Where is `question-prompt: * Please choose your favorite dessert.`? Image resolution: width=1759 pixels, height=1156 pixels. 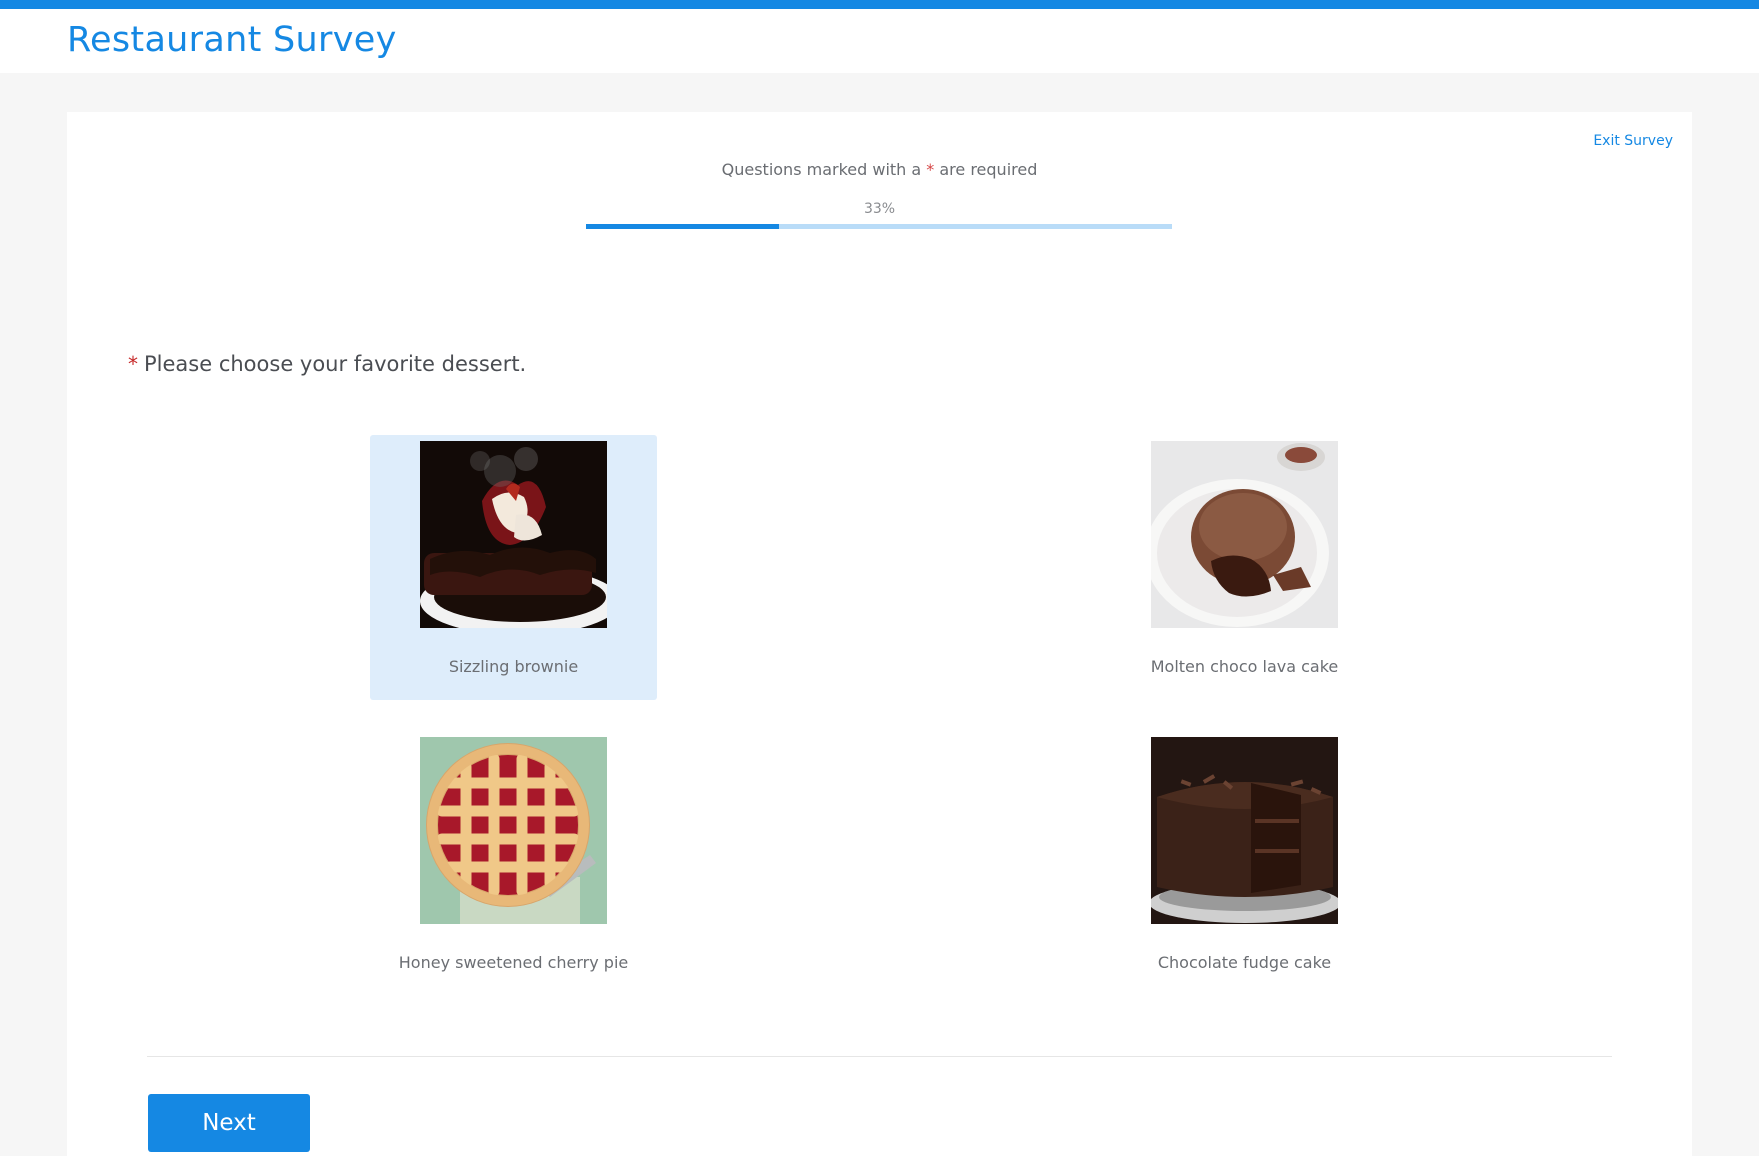 question-prompt: * Please choose your favorite dessert. is located at coordinates (327, 364).